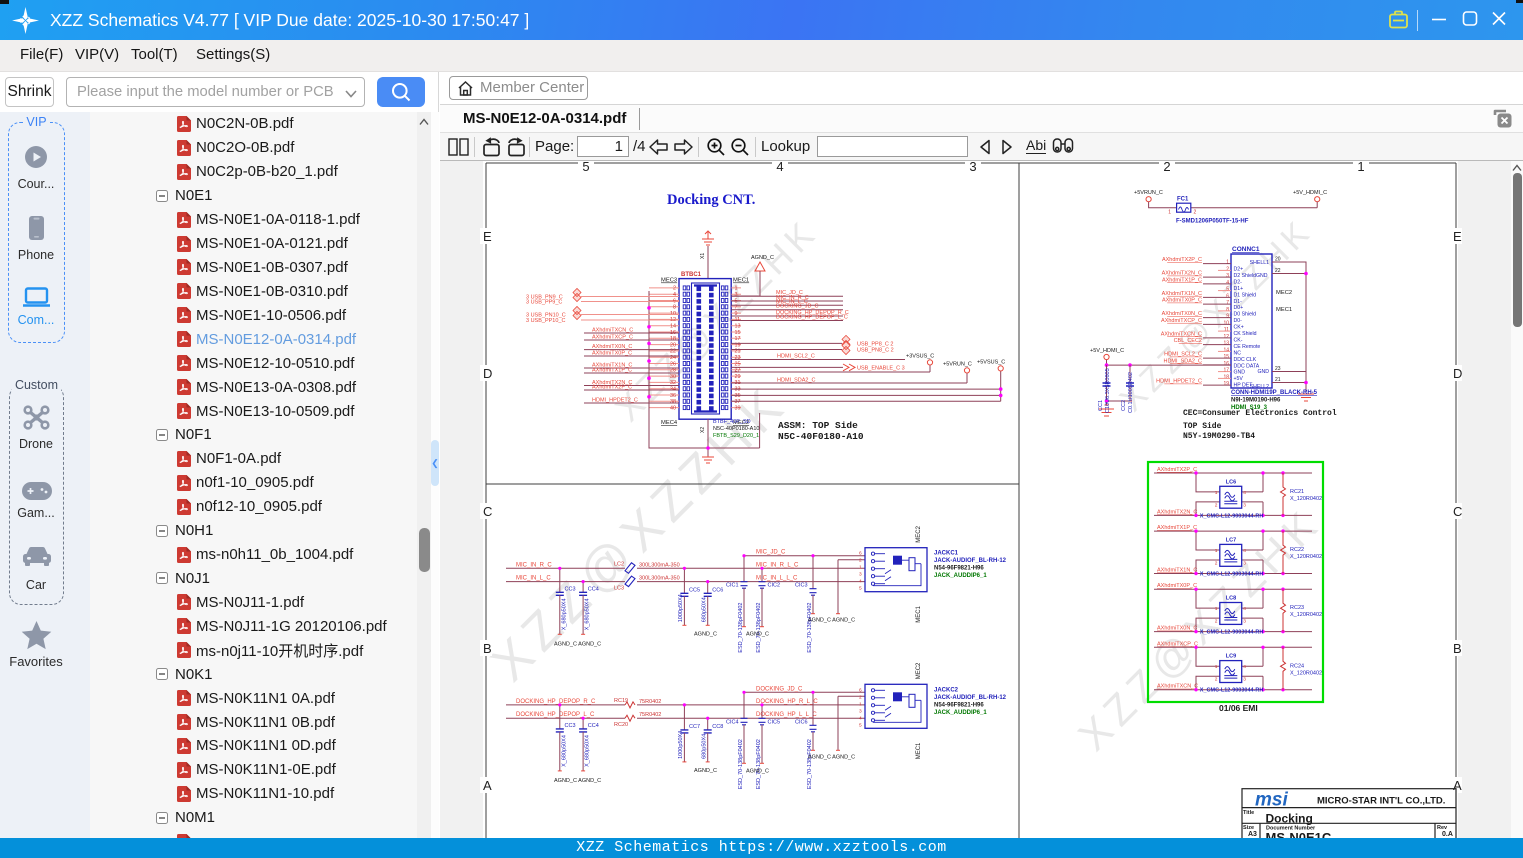  I want to click on svg-text: D, so click(487, 373).